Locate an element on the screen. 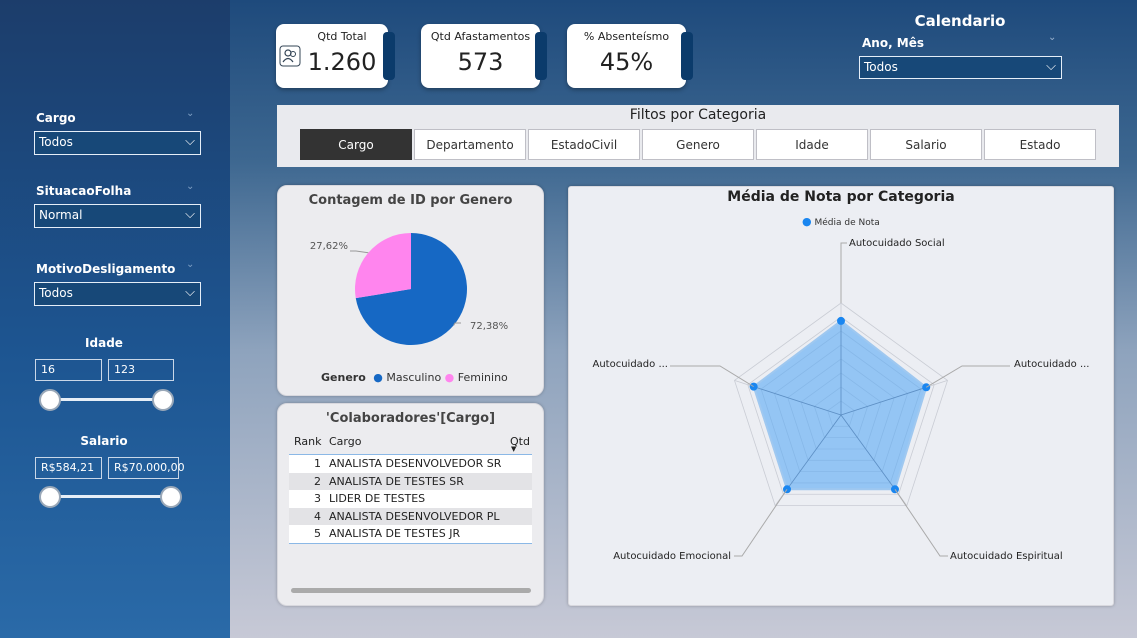 This screenshot has height=638, width=1137. kpi-title: Qtd Afastamentos is located at coordinates (480, 36).